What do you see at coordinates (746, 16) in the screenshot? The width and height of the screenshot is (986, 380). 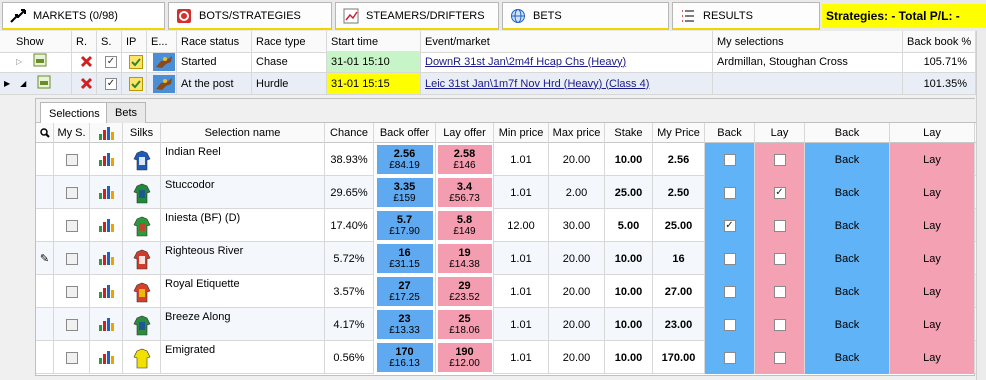 I see `tab-results: RESULTS` at bounding box center [746, 16].